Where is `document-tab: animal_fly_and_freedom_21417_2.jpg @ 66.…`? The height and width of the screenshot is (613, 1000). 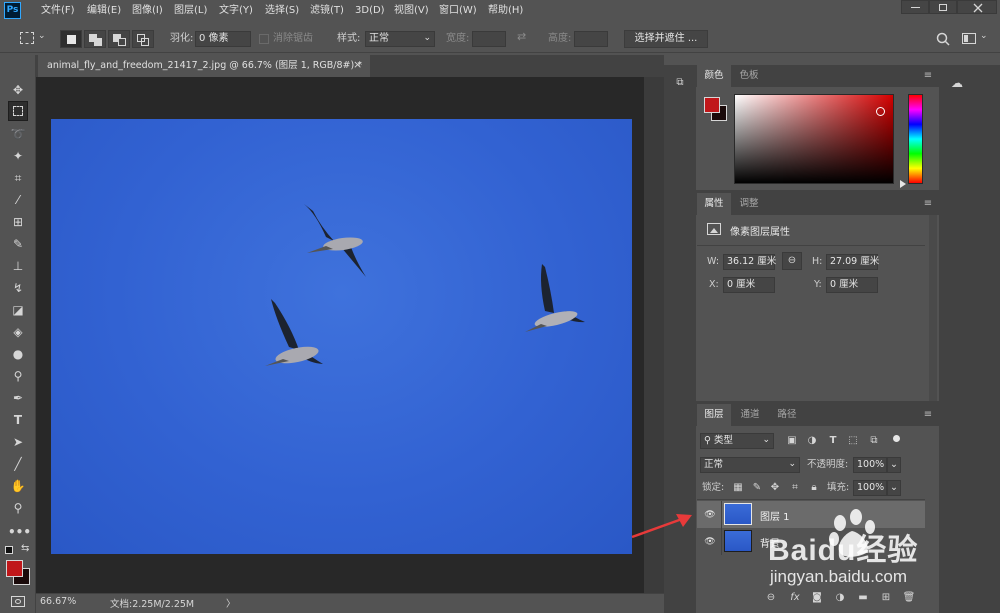 document-tab: animal_fly_and_freedom_21417_2.jpg @ 66.… is located at coordinates (204, 66).